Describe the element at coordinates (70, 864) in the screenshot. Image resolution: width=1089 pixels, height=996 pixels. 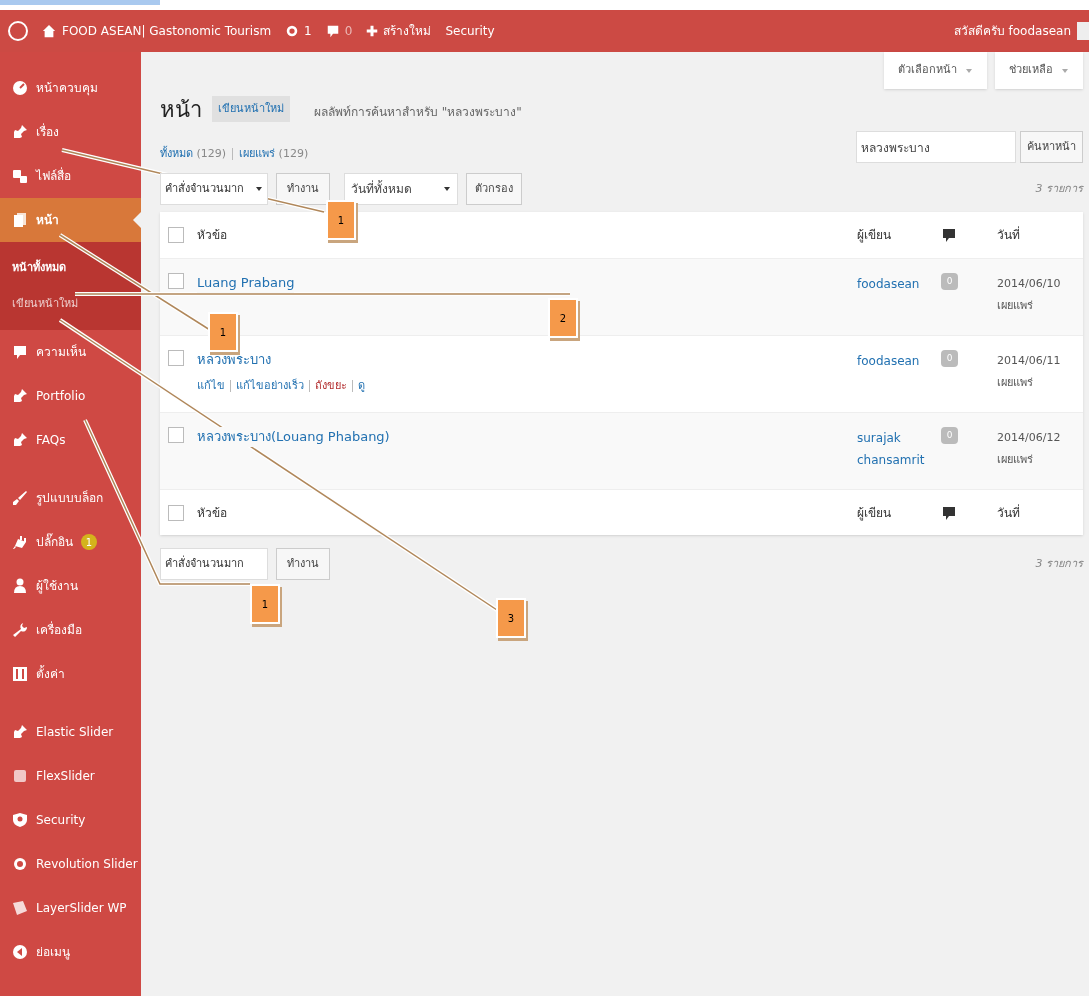
I see `sidebar-item: Revolution Slider` at that location.